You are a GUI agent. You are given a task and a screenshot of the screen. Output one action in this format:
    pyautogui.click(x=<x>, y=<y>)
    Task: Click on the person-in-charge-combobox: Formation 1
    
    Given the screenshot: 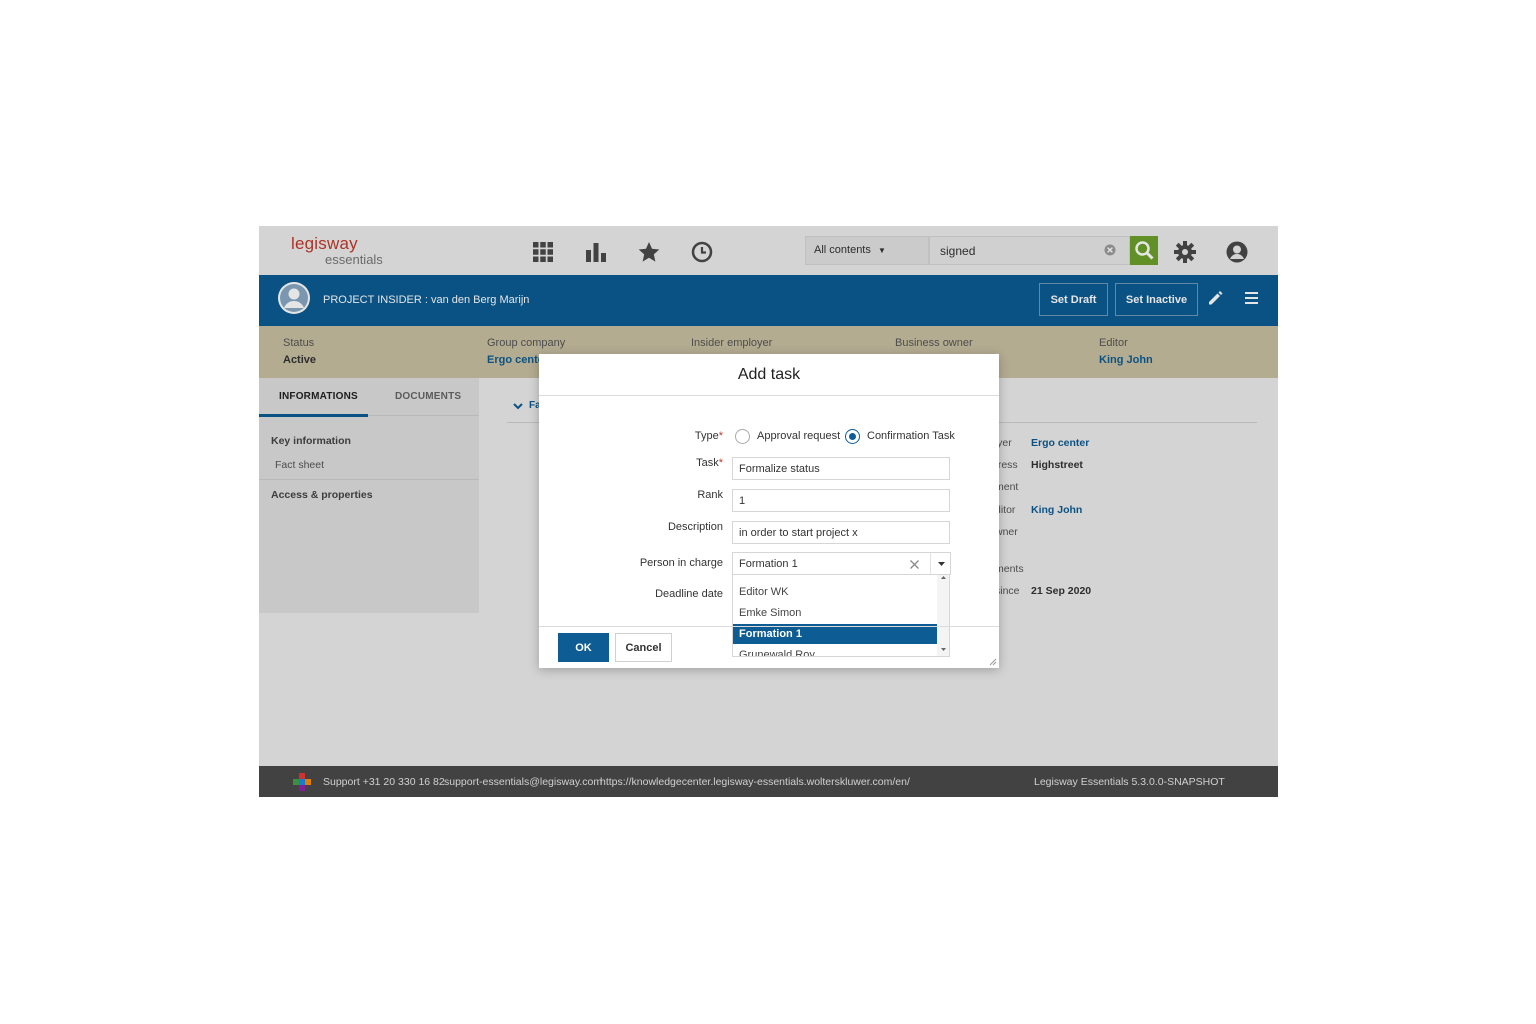 What is the action you would take?
    pyautogui.click(x=841, y=563)
    